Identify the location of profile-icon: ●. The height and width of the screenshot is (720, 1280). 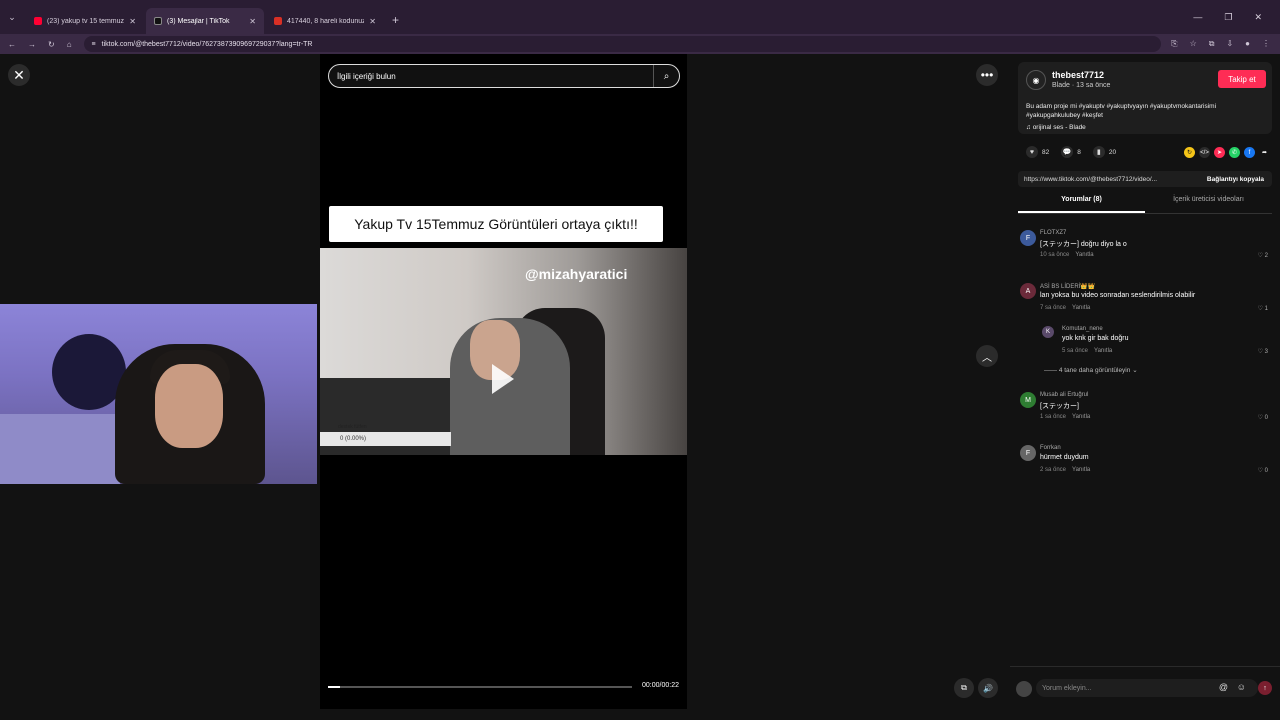
(1247, 44).